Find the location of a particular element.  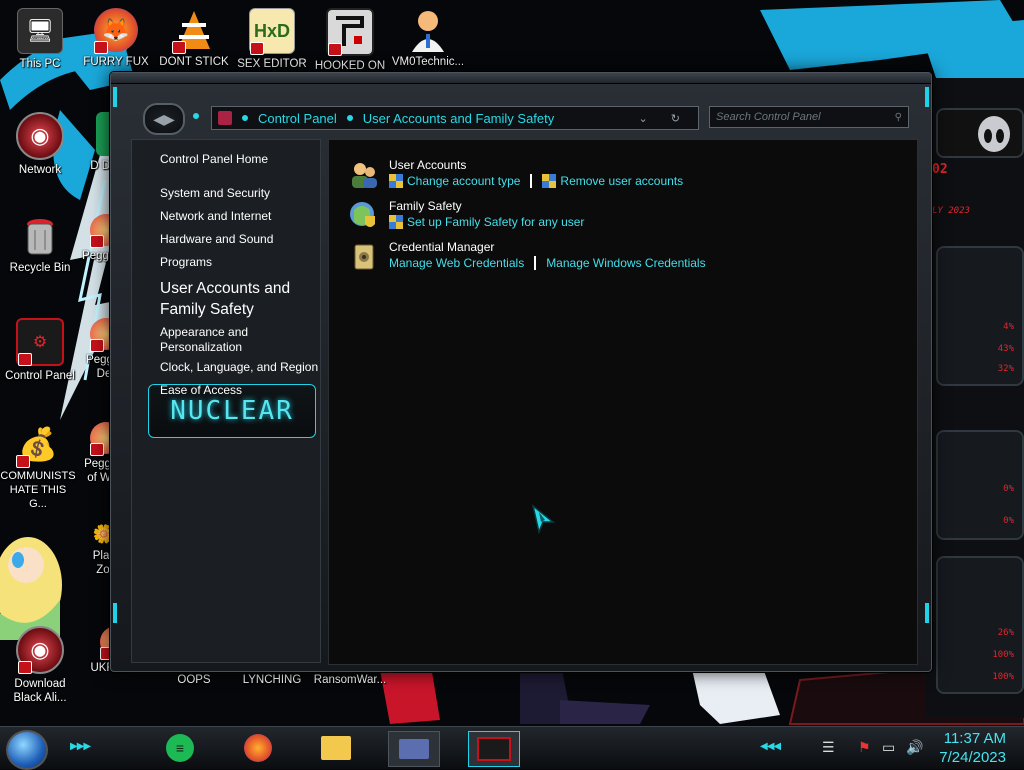

breadcrumb-separator-icon is located at coordinates (349, 118).